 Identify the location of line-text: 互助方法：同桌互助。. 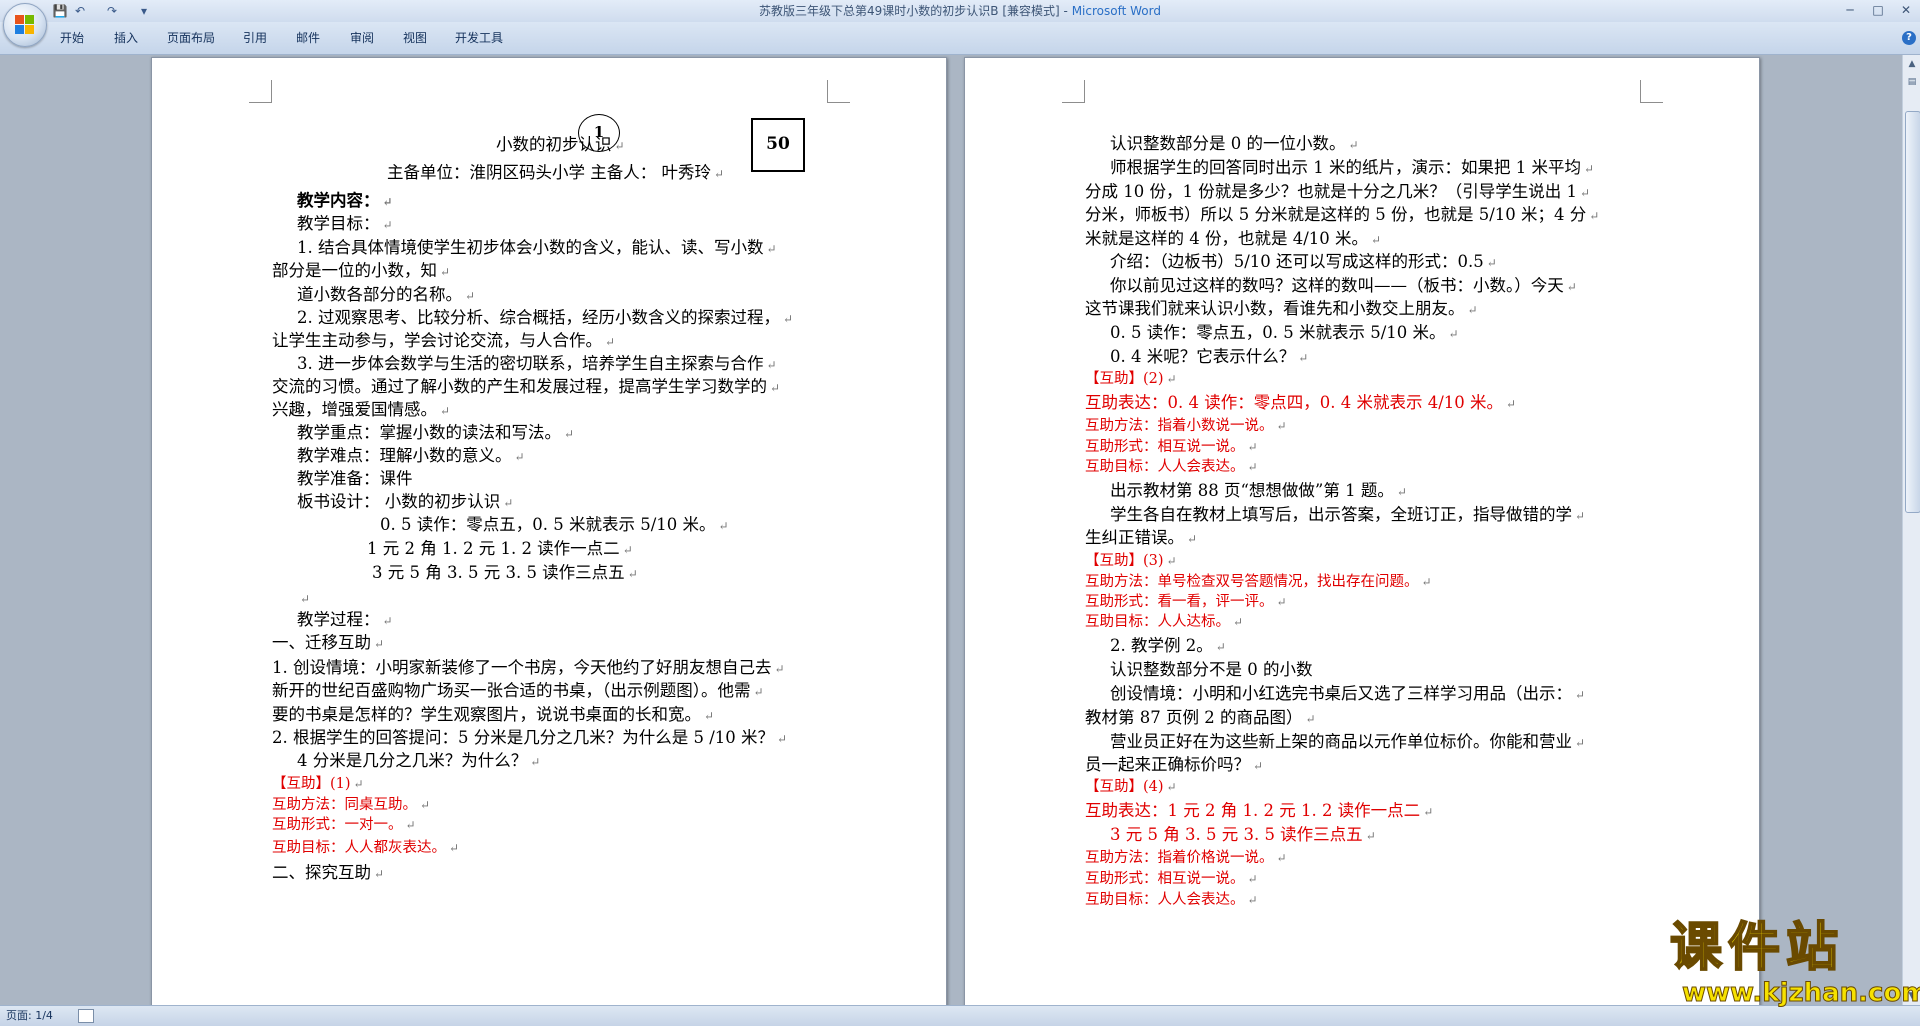
(344, 805).